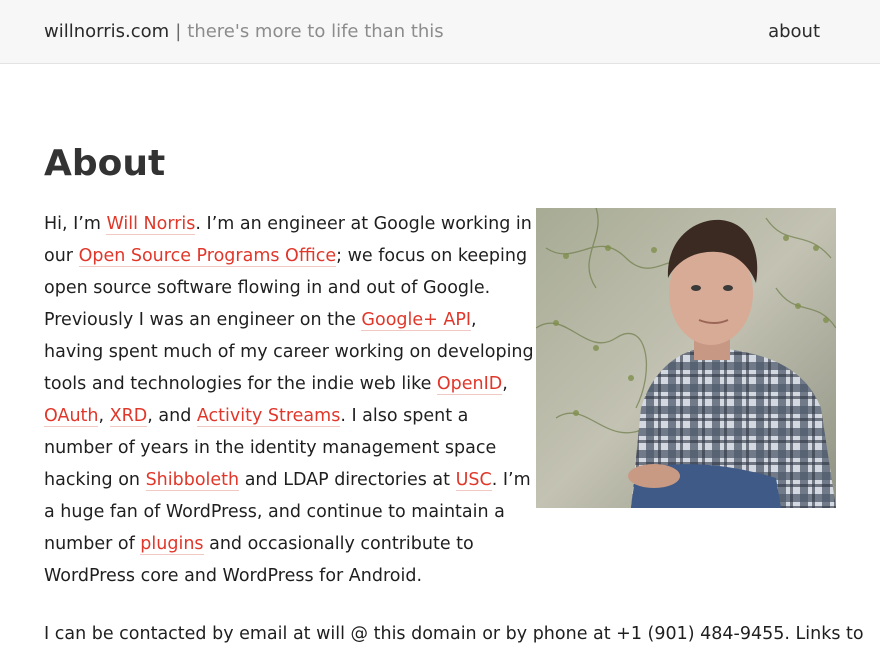 This screenshot has width=880, height=660. Describe the element at coordinates (71, 416) in the screenshot. I see `link-oauth: OAuth` at that location.